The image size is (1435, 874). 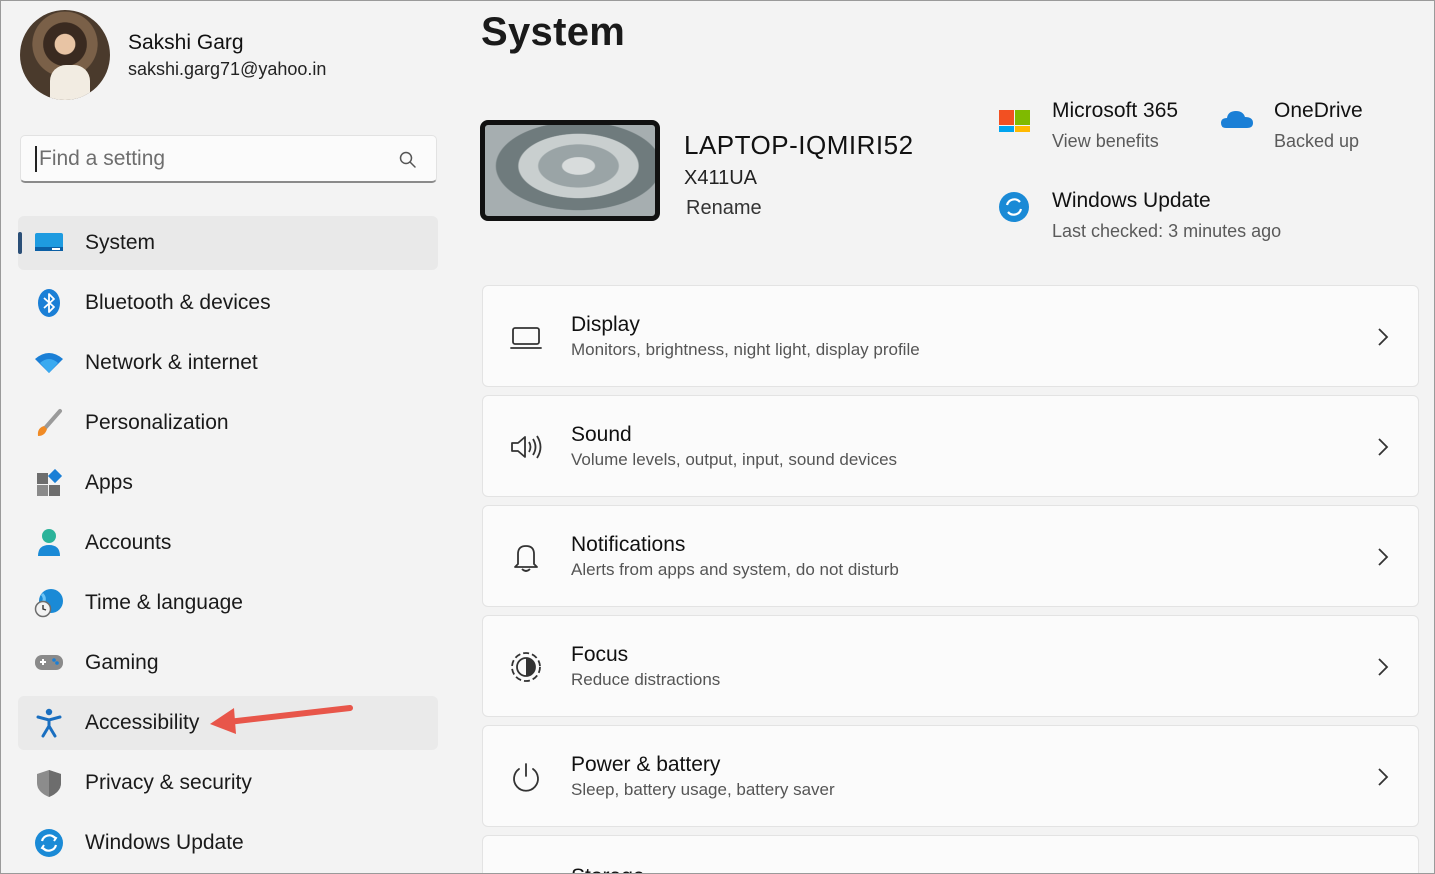 What do you see at coordinates (600, 654) in the screenshot?
I see `card-title: Focus` at bounding box center [600, 654].